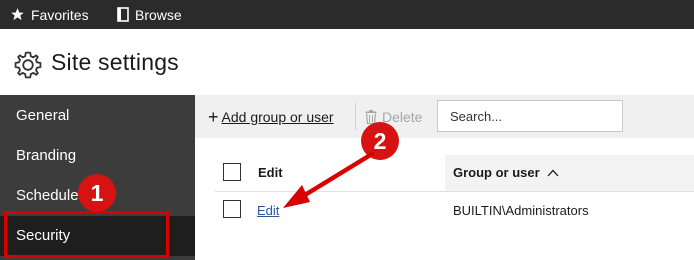 The height and width of the screenshot is (260, 694). What do you see at coordinates (158, 14) in the screenshot?
I see `browse-label: Browse` at bounding box center [158, 14].